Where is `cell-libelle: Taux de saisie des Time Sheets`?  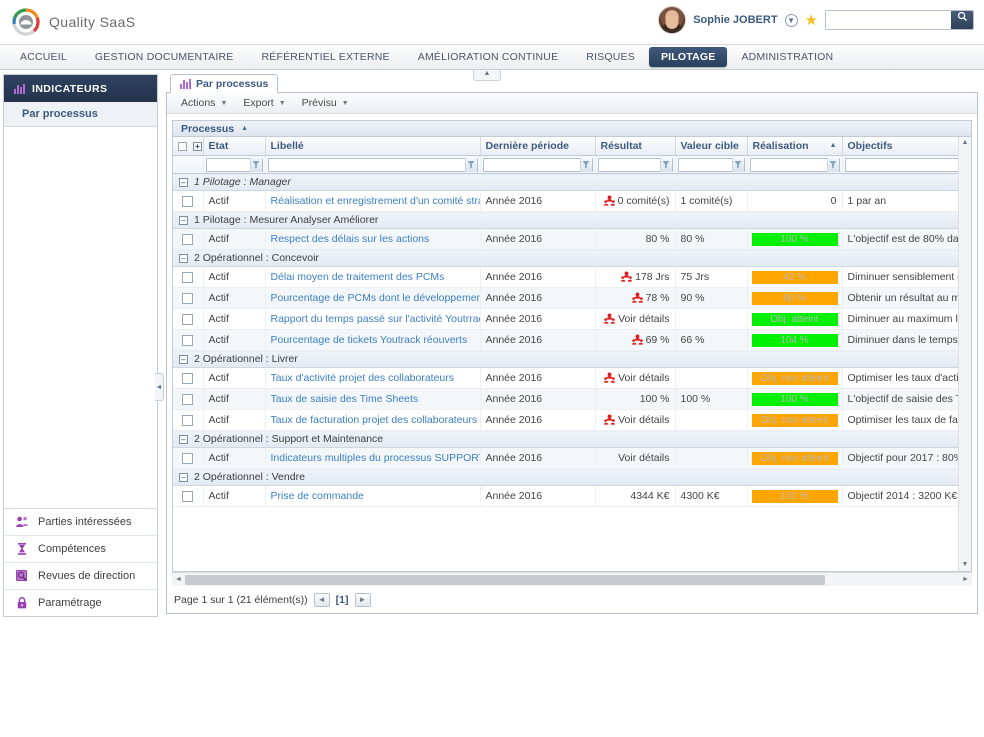 cell-libelle: Taux de saisie des Time Sheets is located at coordinates (373, 399).